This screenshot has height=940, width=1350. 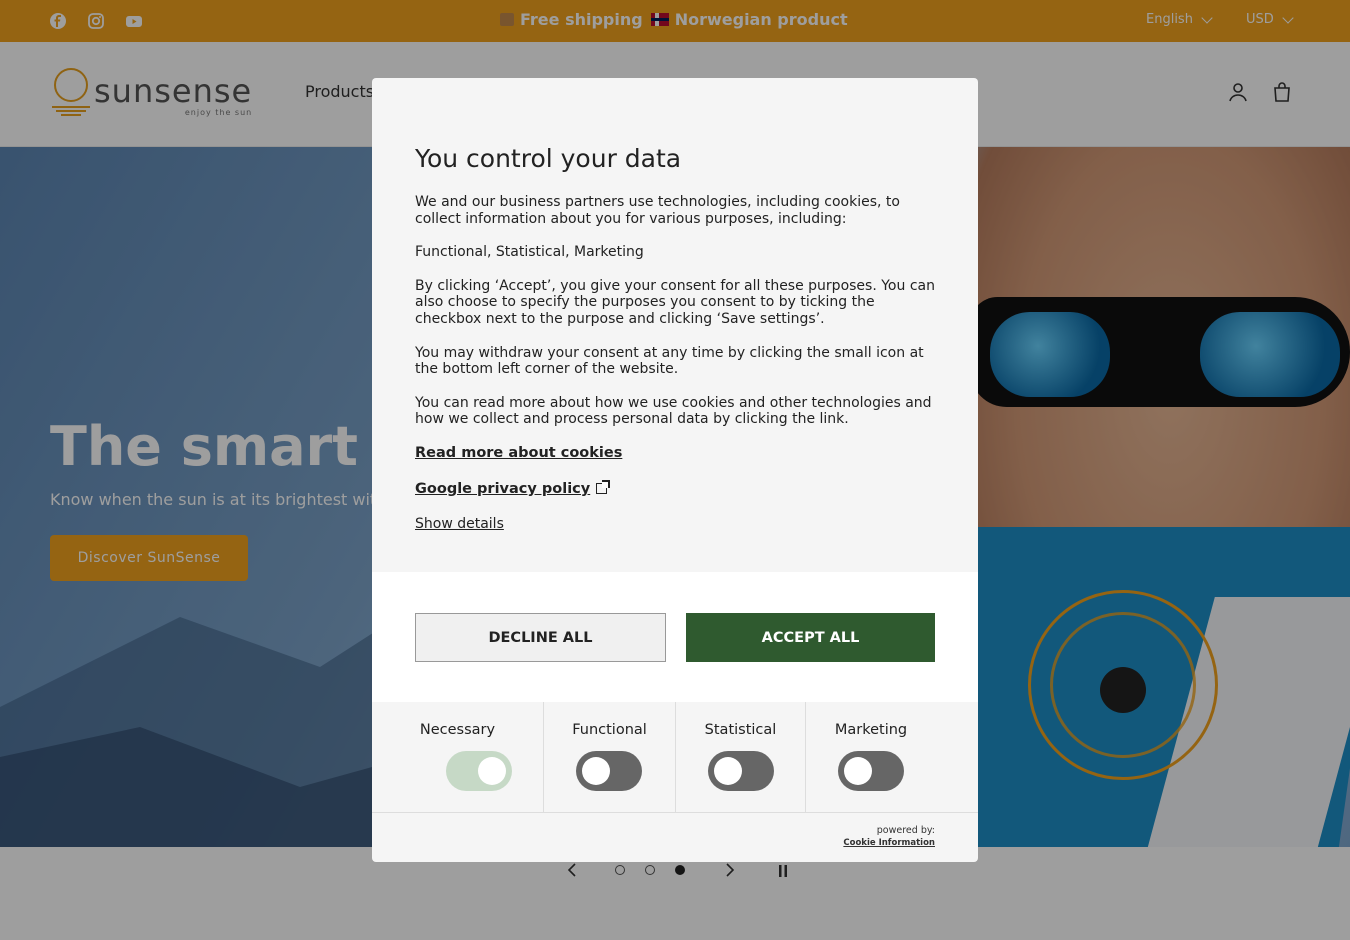 I want to click on functional-toggle, so click(x=609, y=771).